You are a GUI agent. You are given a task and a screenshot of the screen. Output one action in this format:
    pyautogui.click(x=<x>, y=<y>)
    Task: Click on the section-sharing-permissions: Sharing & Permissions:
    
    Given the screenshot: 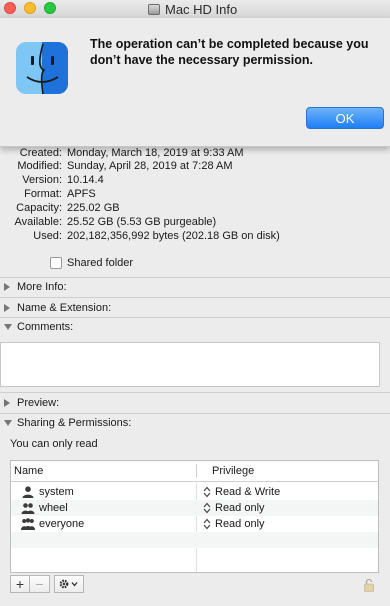 What is the action you would take?
    pyautogui.click(x=195, y=423)
    